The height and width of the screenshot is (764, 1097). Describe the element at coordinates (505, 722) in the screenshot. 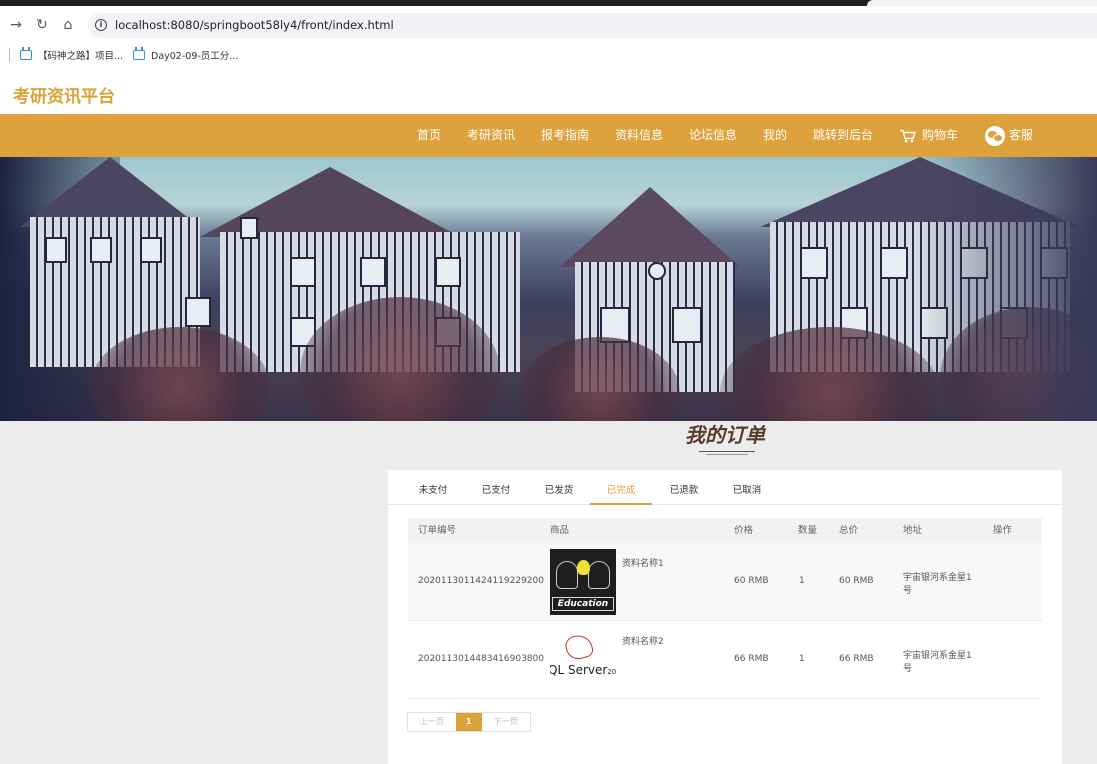

I see `next-page-button: 下一页` at that location.